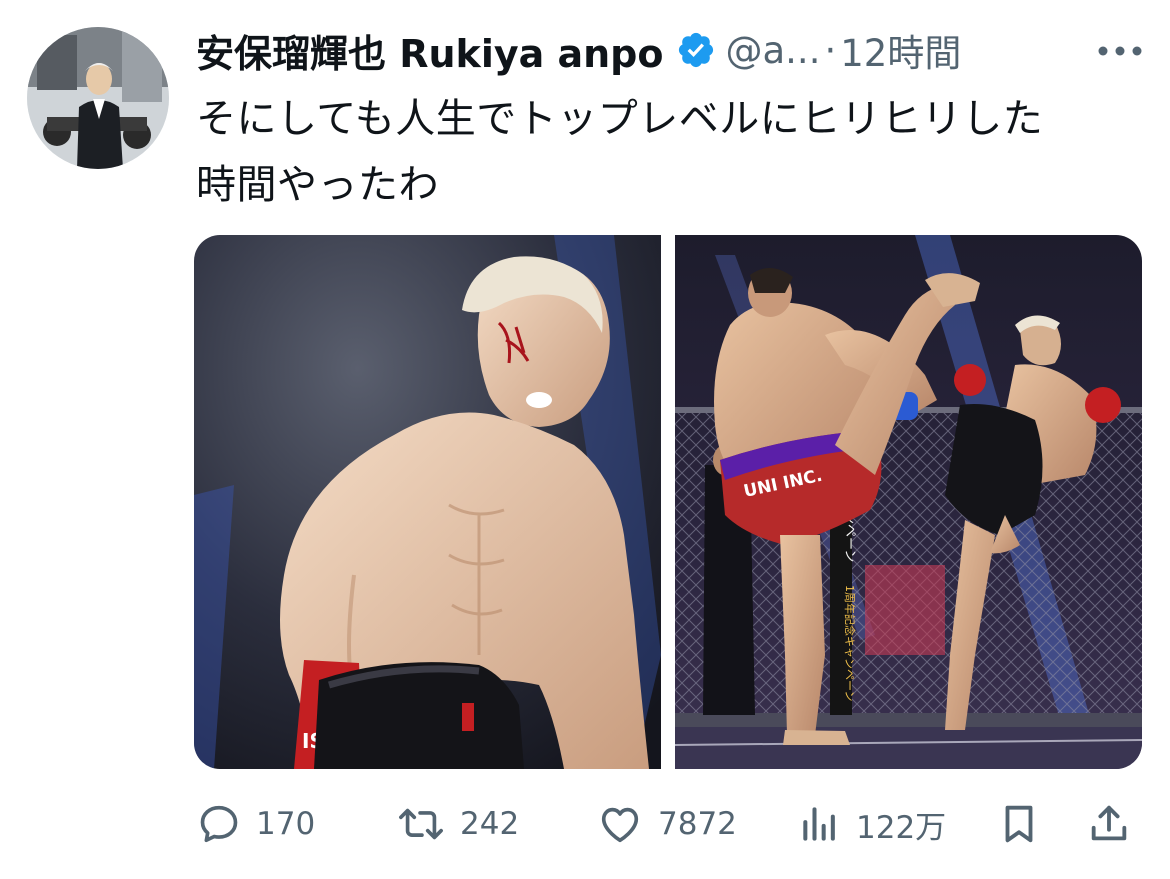 Image resolution: width=1170 pixels, height=879 pixels. I want to click on bookmark-button, so click(1019, 824).